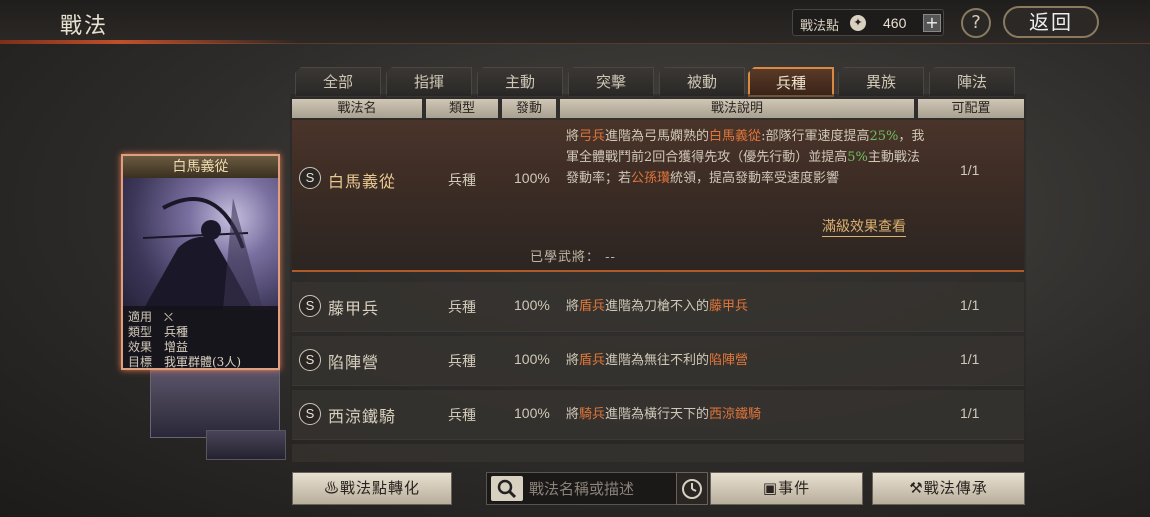 The width and height of the screenshot is (1150, 517). What do you see at coordinates (895, 23) in the screenshot?
I see `tactic-points-value: 460` at bounding box center [895, 23].